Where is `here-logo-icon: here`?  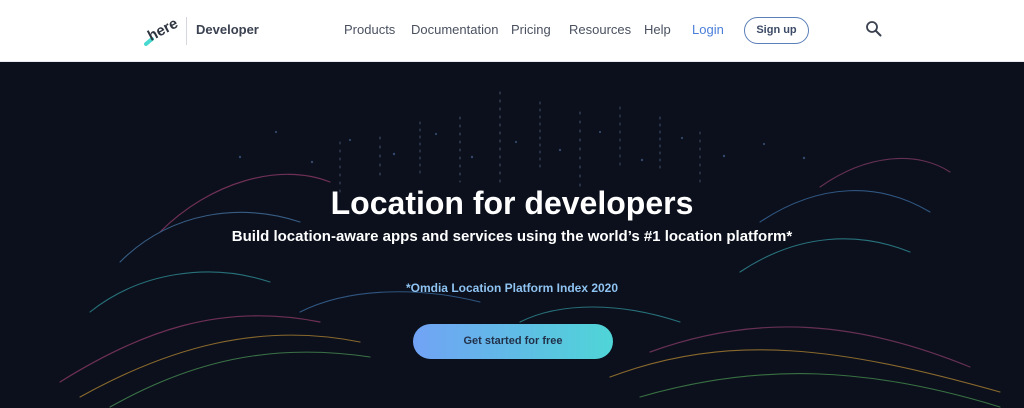
here-logo-icon: here is located at coordinates (163, 30).